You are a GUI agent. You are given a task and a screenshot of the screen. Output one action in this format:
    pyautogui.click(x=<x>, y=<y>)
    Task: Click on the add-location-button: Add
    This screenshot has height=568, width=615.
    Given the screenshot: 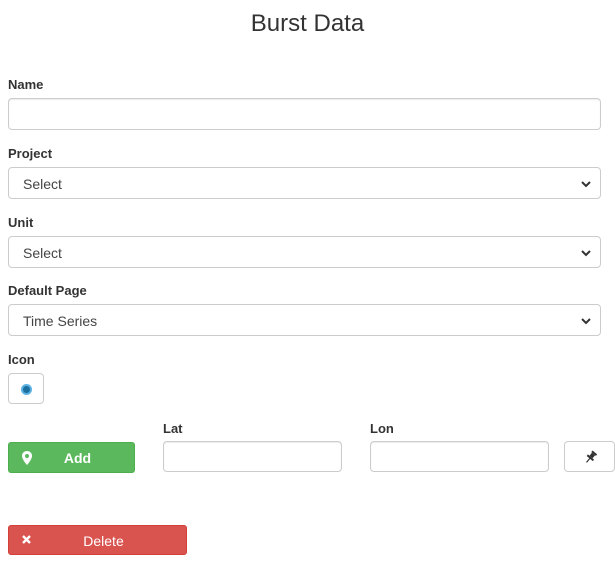 What is the action you would take?
    pyautogui.click(x=71, y=457)
    